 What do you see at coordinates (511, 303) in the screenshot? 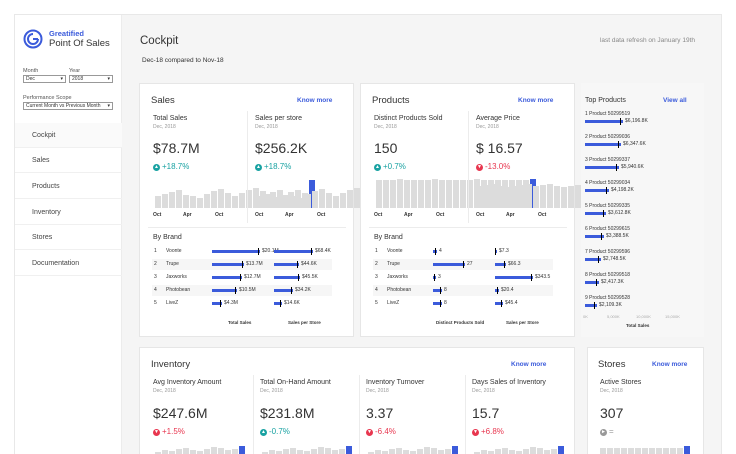
I see `bar-value: $45.4` at bounding box center [511, 303].